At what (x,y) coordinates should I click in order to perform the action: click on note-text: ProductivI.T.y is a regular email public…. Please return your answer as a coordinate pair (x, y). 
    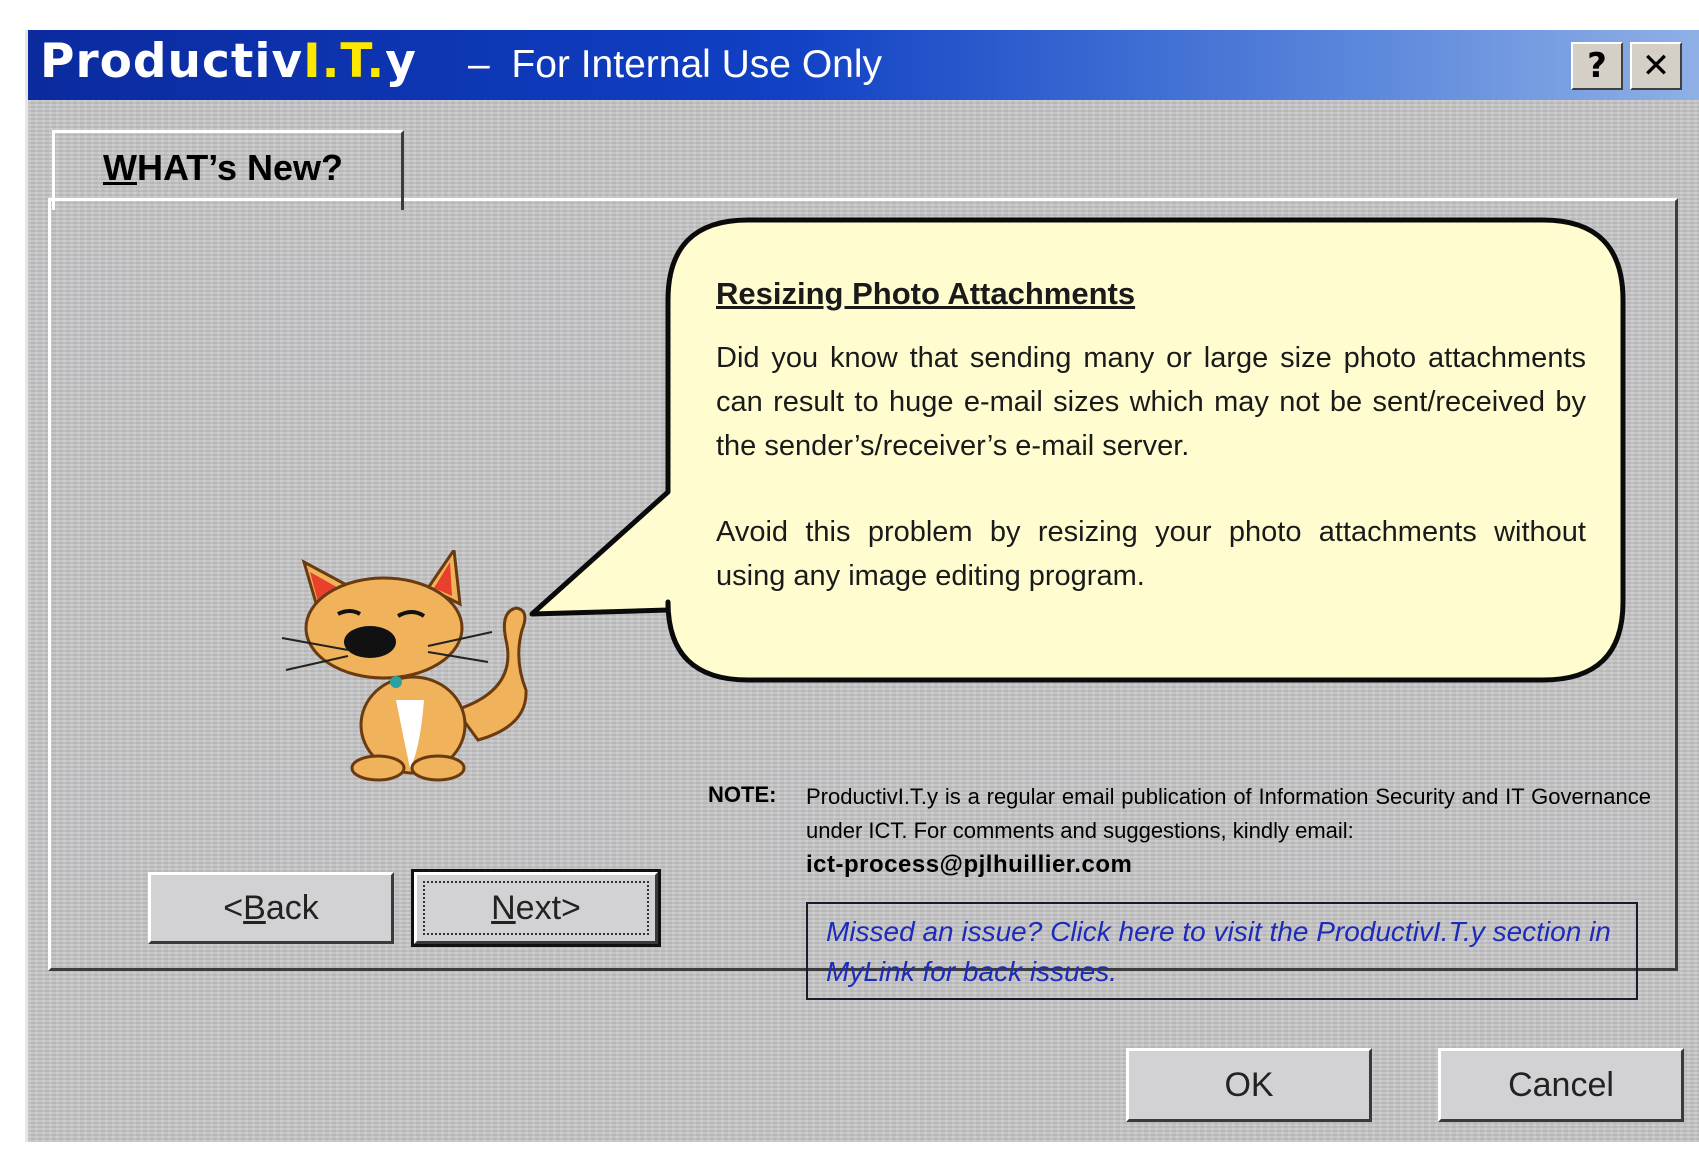
    Looking at the image, I should click on (1228, 831).